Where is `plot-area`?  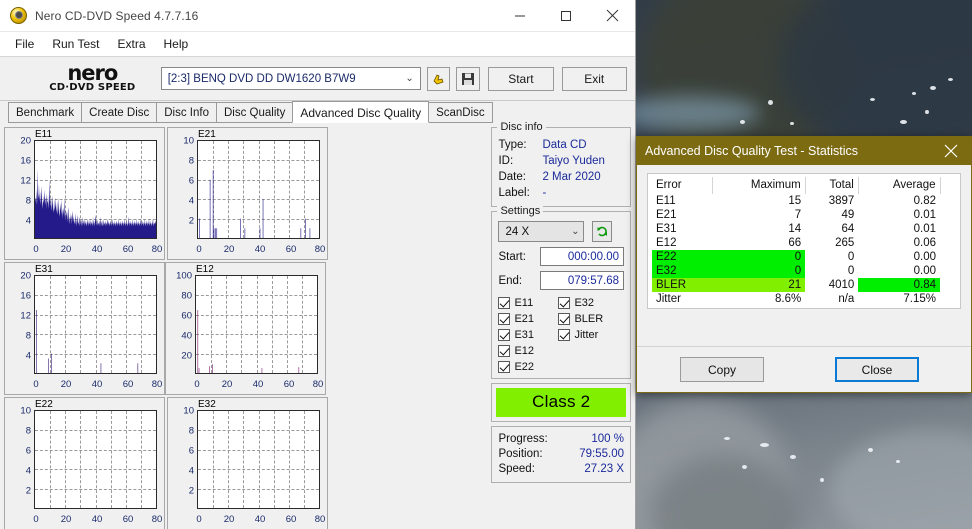
plot-area is located at coordinates (95, 189).